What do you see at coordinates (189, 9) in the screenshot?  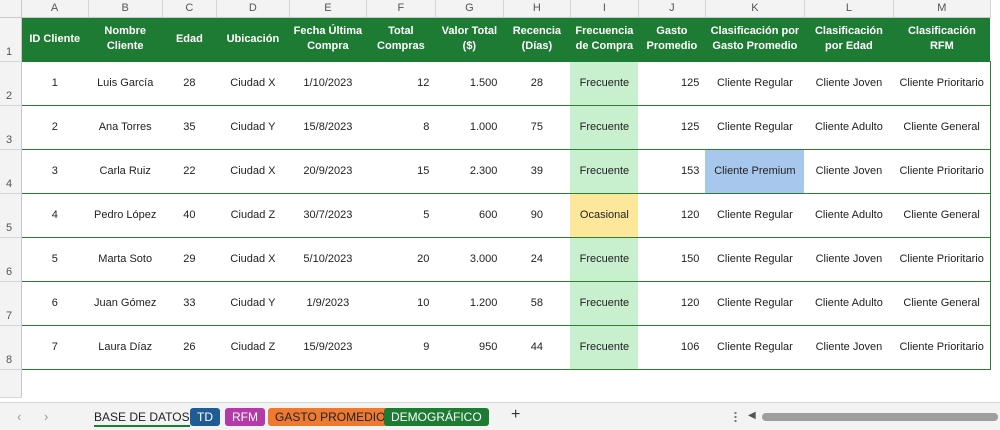 I see `col-header-c: C` at bounding box center [189, 9].